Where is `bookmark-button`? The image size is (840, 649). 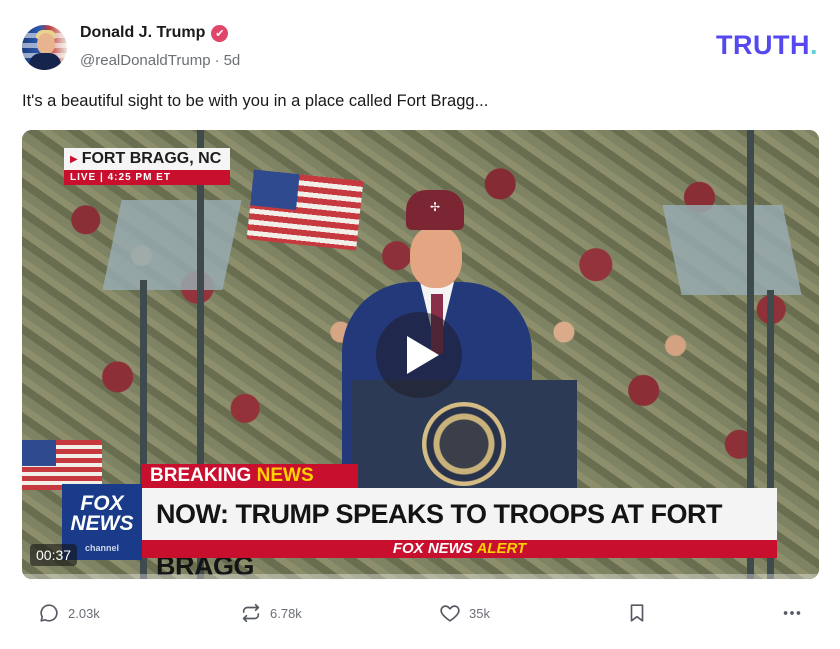 bookmark-button is located at coordinates (637, 613).